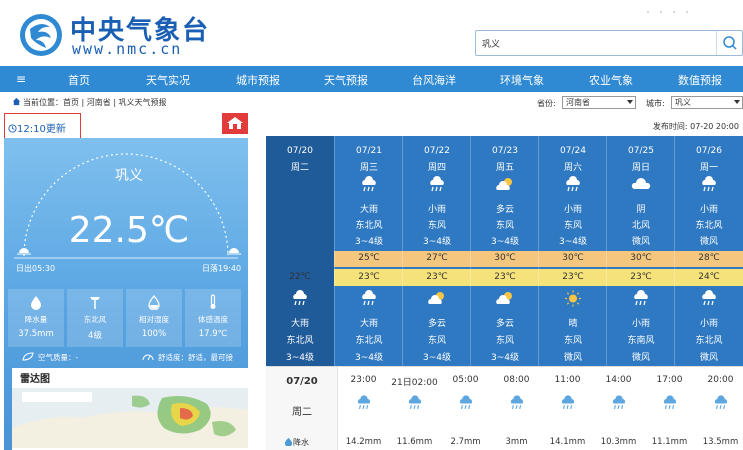 This screenshot has height=450, width=743. I want to click on stat-value: 17.9℃, so click(213, 334).